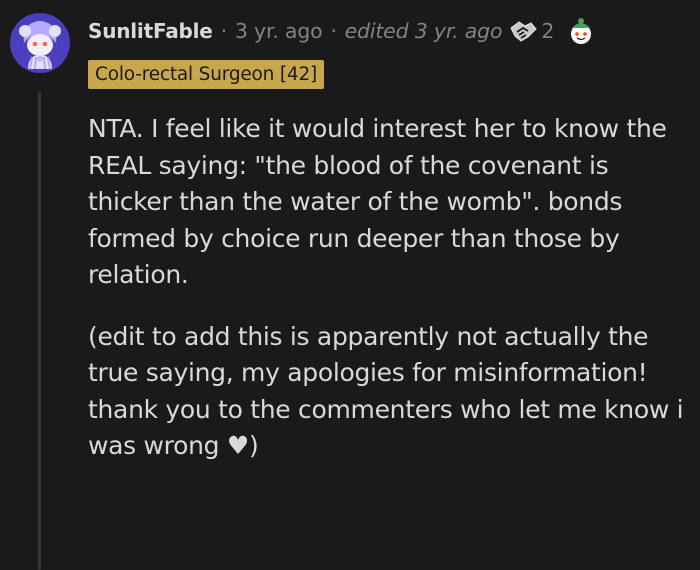  I want to click on timestamp: 3 yr. ago, so click(279, 31).